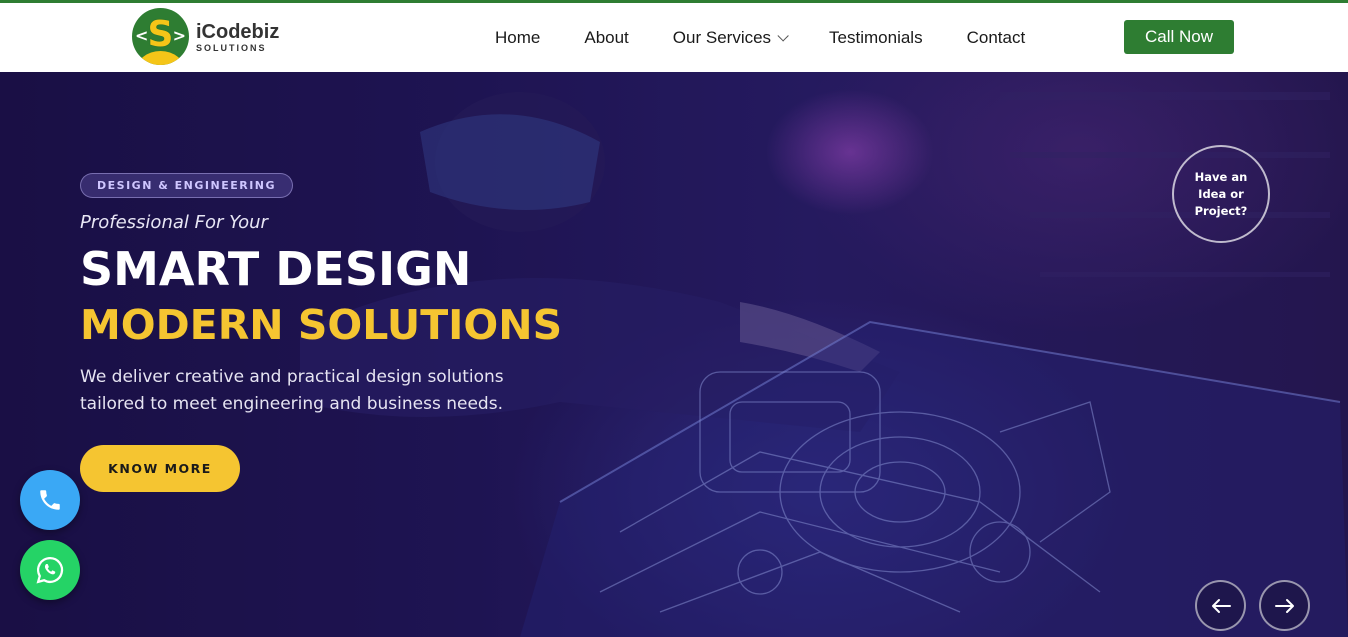  Describe the element at coordinates (996, 38) in the screenshot. I see `nav-contact: Contact` at that location.